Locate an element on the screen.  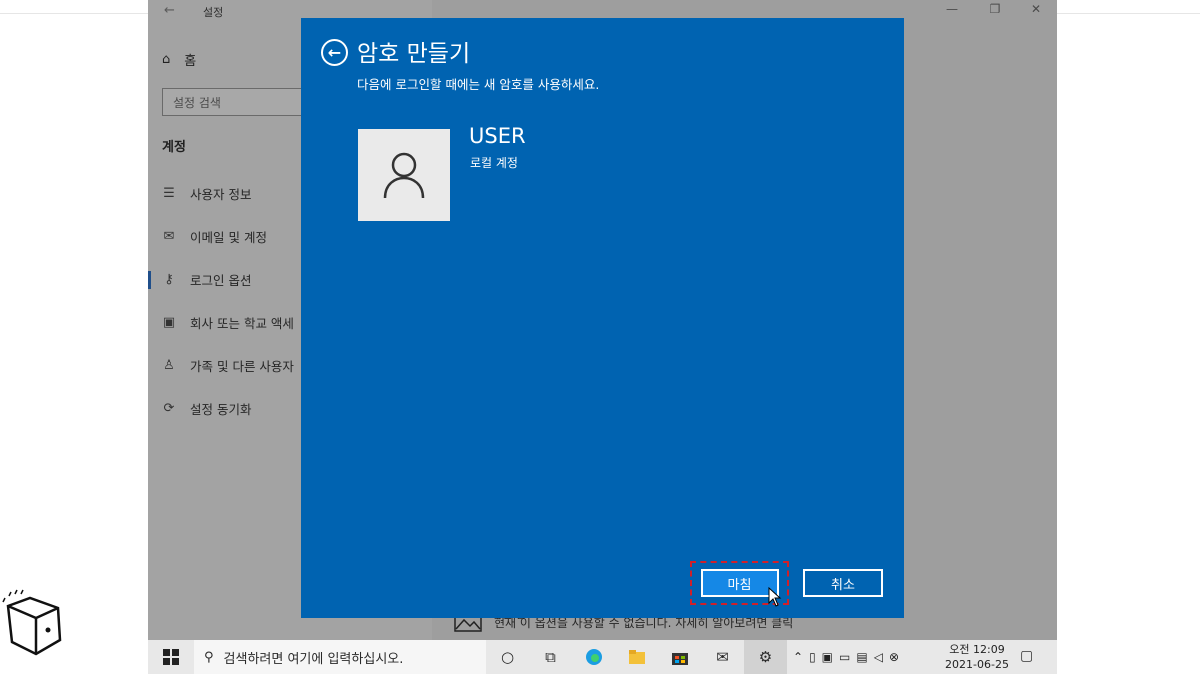
search-icon: ⚲ is located at coordinates (209, 657).